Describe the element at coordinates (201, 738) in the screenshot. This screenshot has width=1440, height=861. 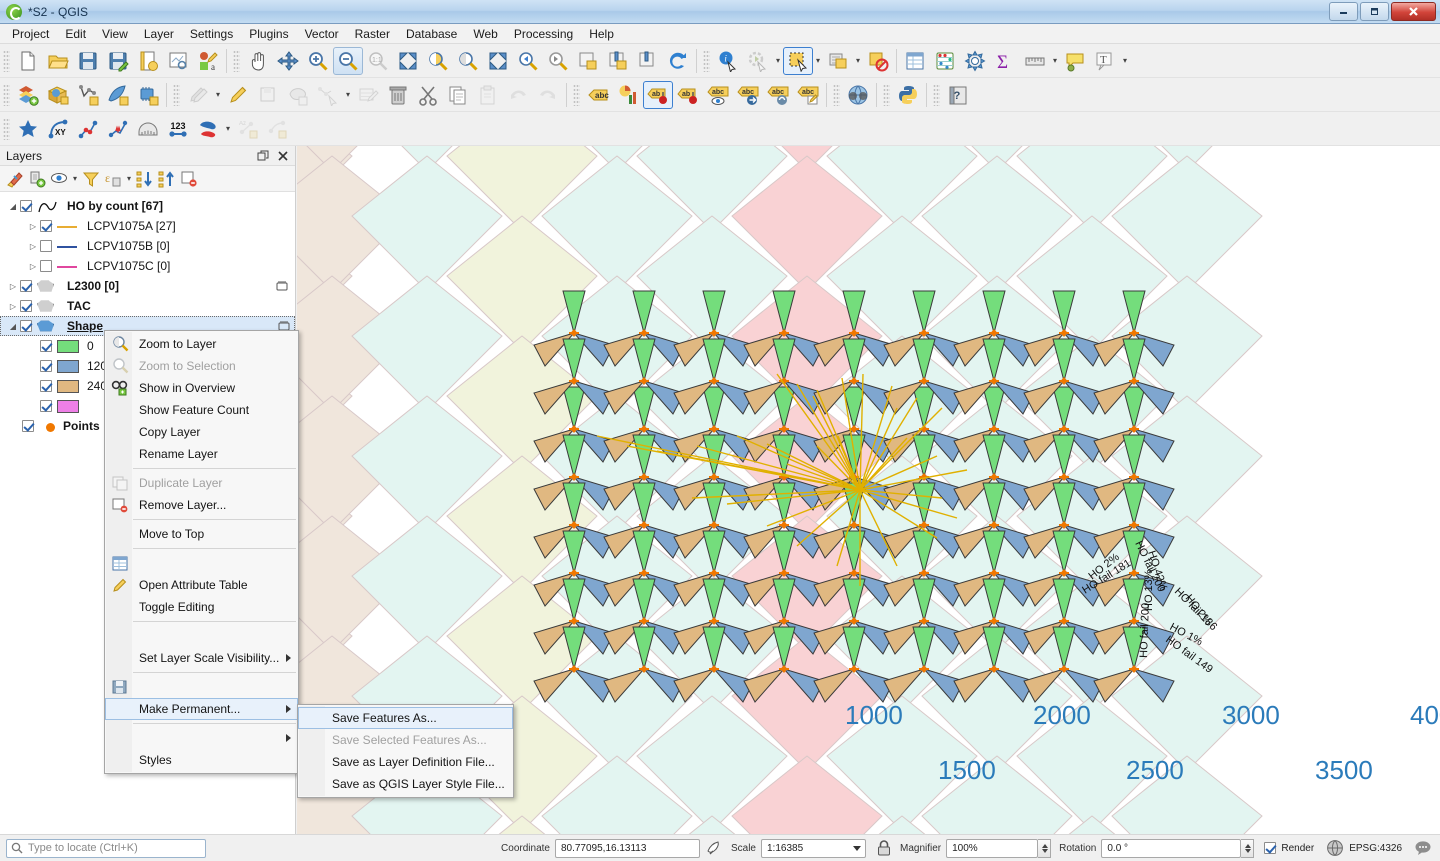
I see `menu-item-styles` at that location.